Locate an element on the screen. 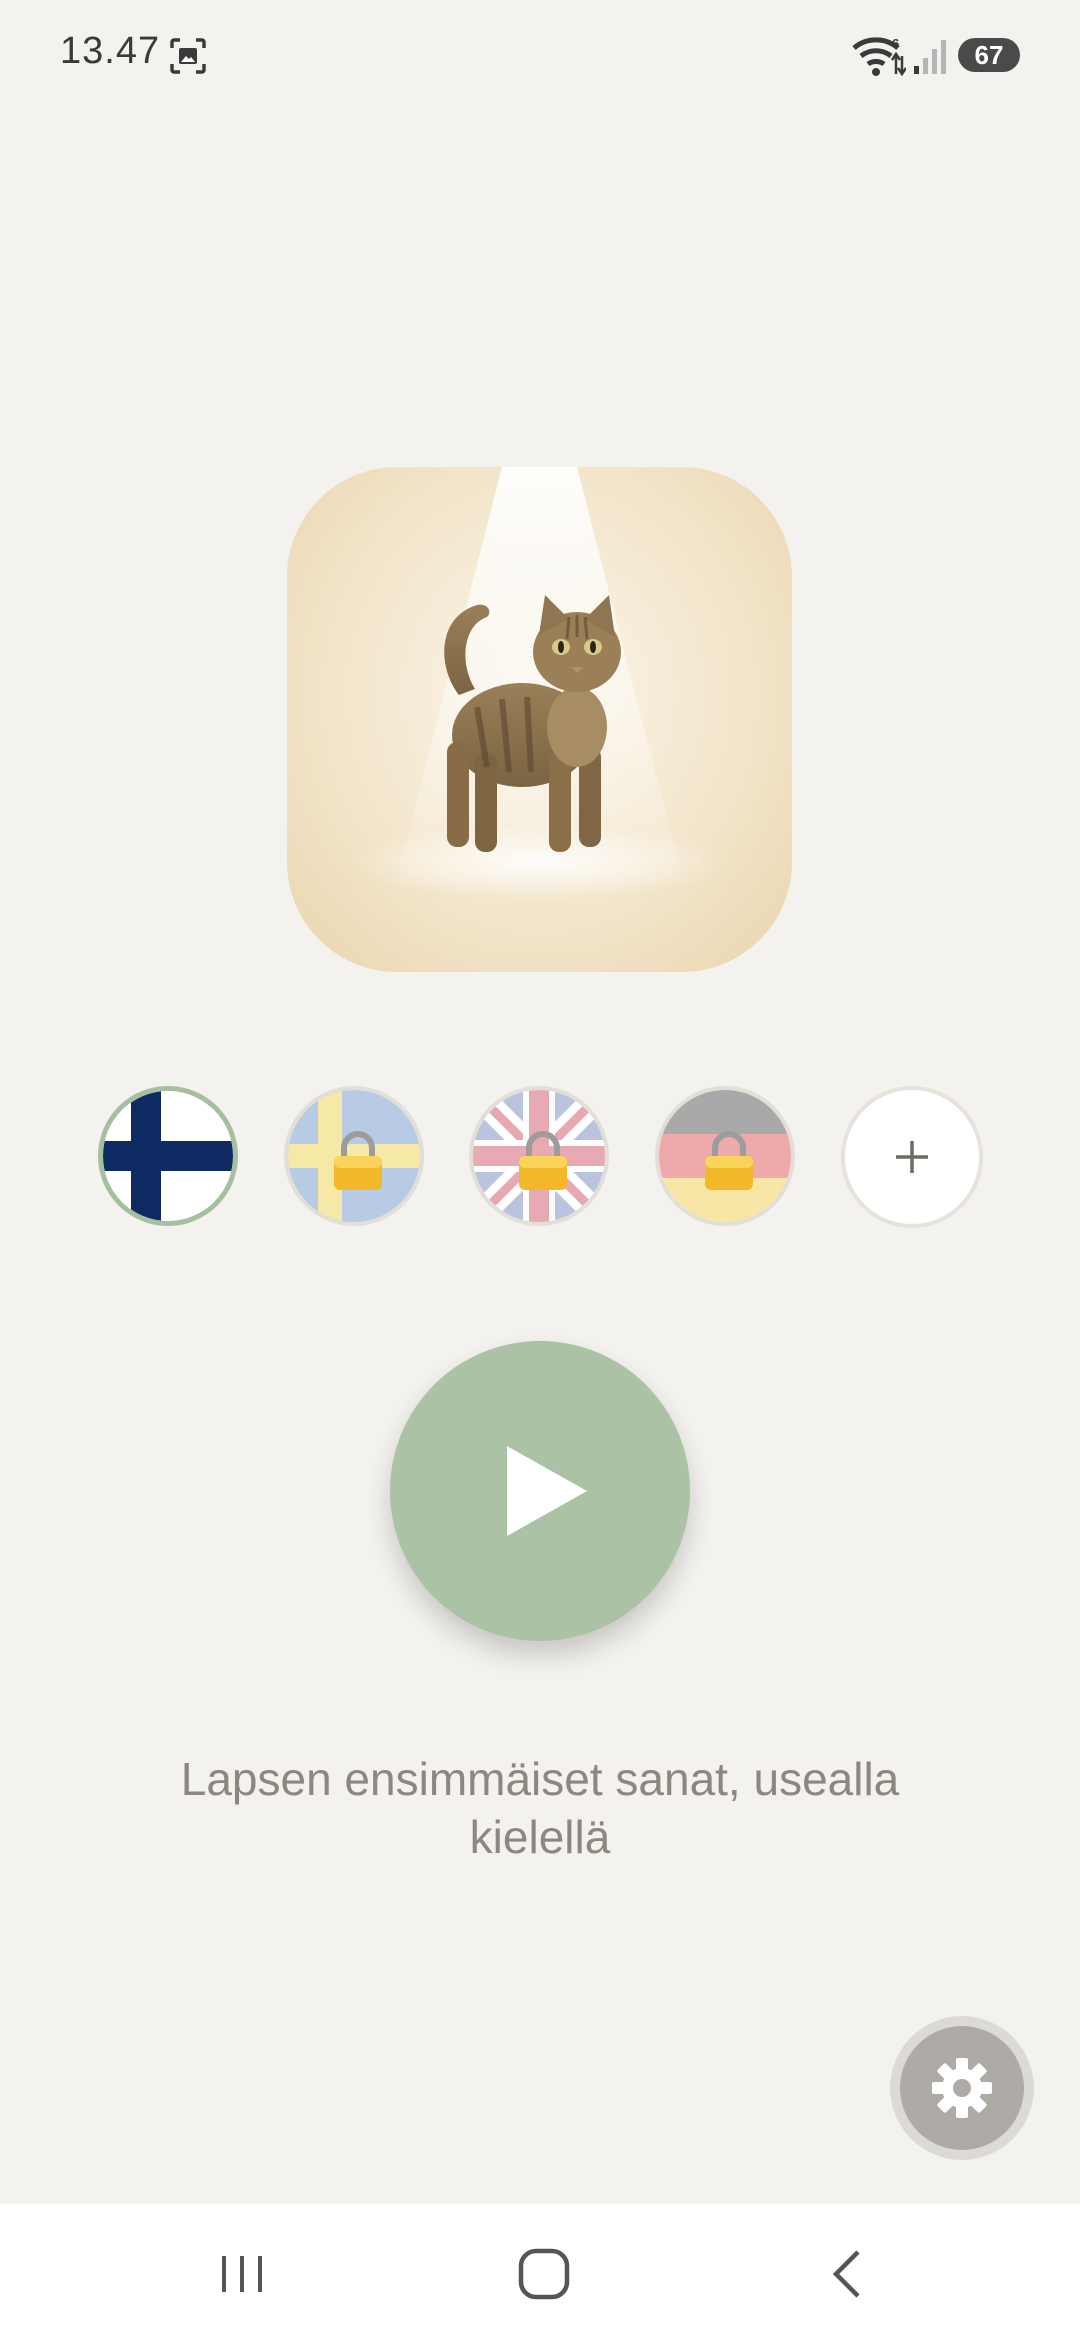 This screenshot has height=2340, width=1080. language-selector is located at coordinates (540, 1159).